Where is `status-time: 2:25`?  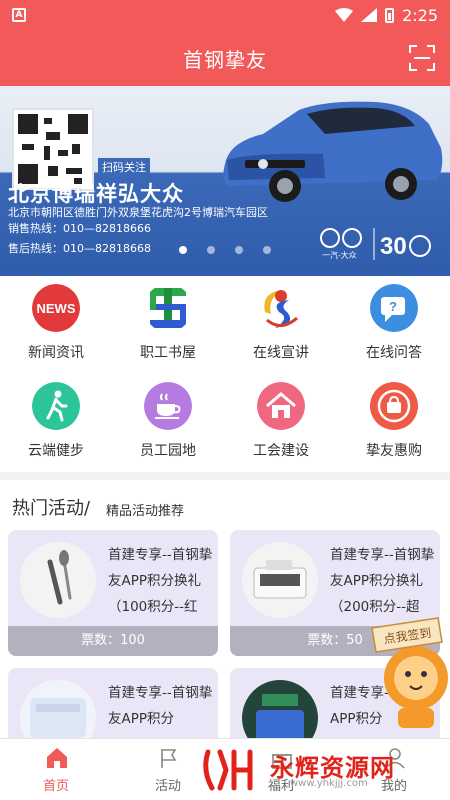 status-time: 2:25 is located at coordinates (420, 15).